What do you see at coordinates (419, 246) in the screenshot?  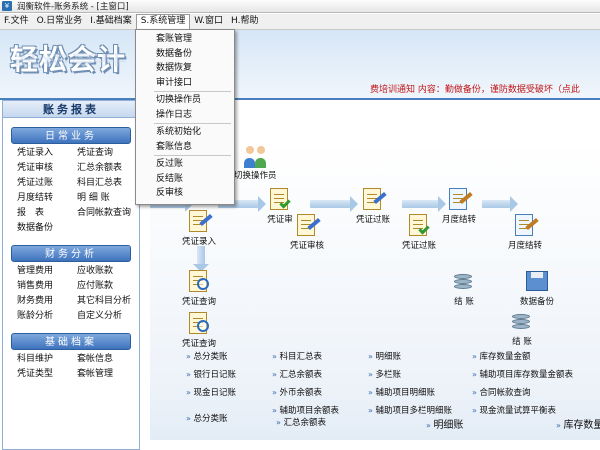 I see `node-label: 凭证过账` at bounding box center [419, 246].